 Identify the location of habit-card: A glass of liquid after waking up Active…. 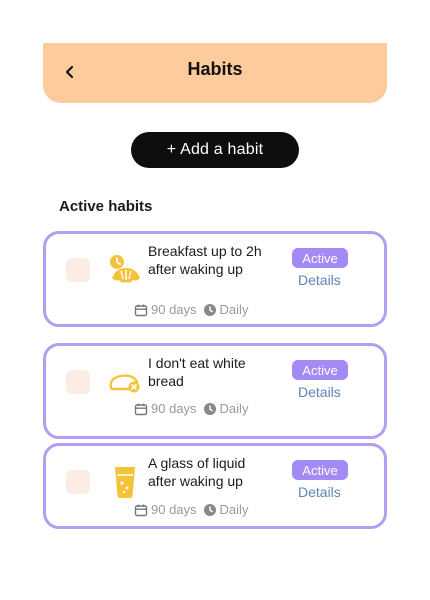
(215, 486).